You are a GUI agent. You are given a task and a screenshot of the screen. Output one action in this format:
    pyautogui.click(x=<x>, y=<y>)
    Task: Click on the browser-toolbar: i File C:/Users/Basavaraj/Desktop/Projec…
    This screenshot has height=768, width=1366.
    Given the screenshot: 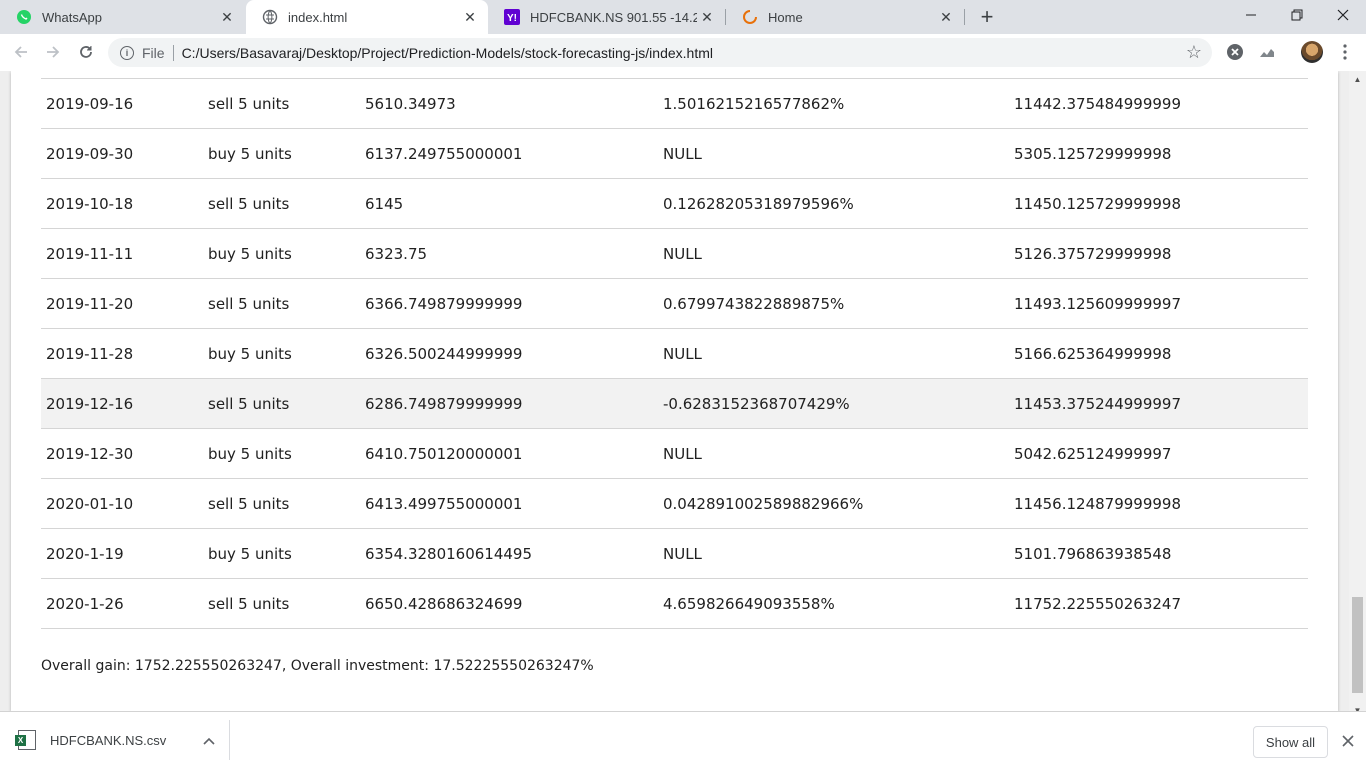 What is the action you would take?
    pyautogui.click(x=683, y=52)
    